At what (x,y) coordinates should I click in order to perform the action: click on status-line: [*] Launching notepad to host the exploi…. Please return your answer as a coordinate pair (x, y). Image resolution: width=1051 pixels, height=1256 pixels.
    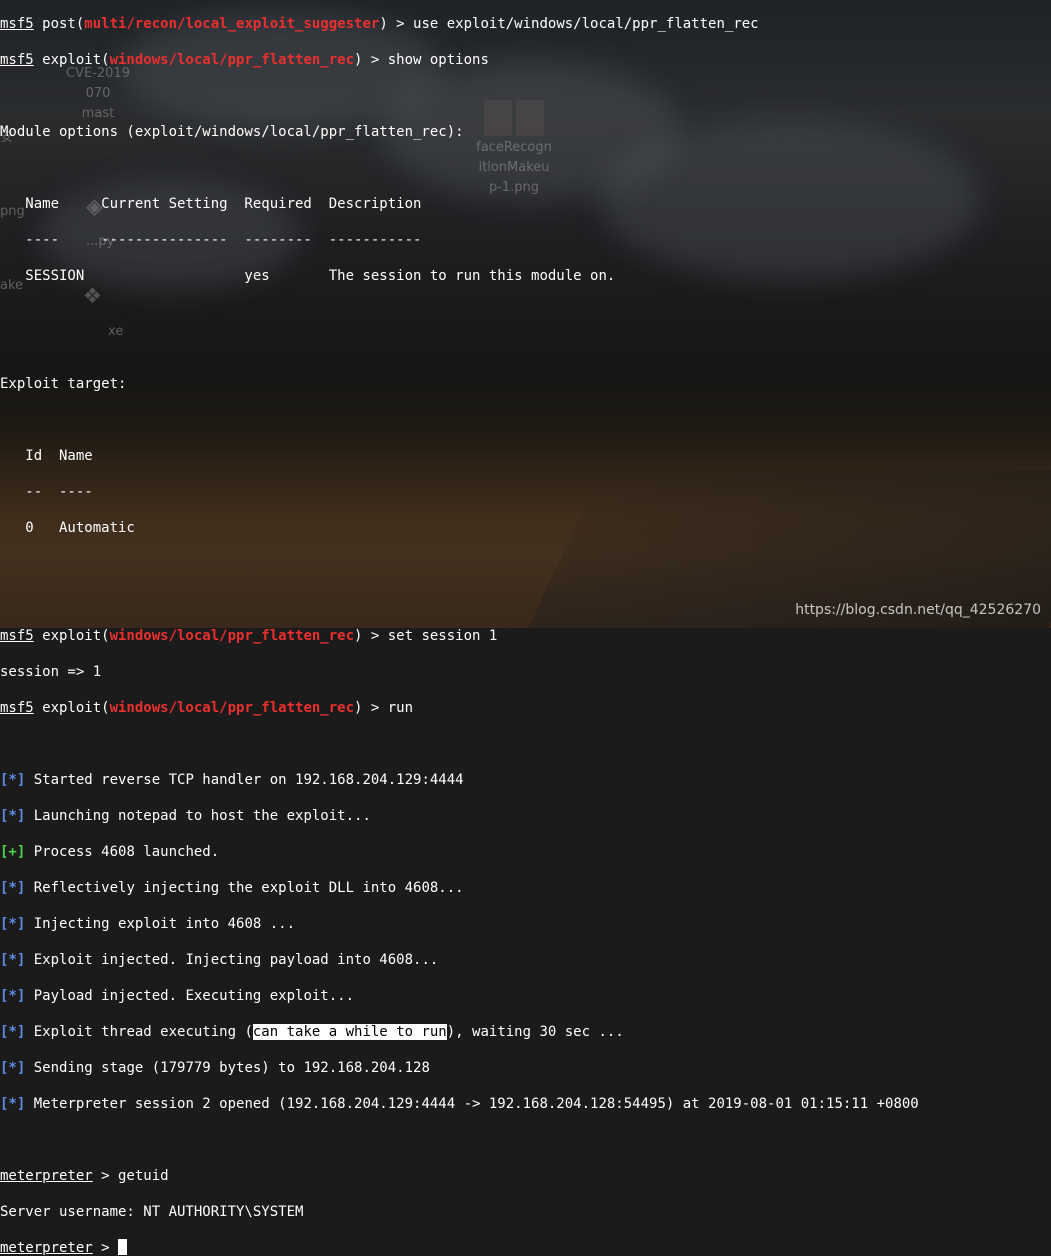
    Looking at the image, I should click on (525, 816).